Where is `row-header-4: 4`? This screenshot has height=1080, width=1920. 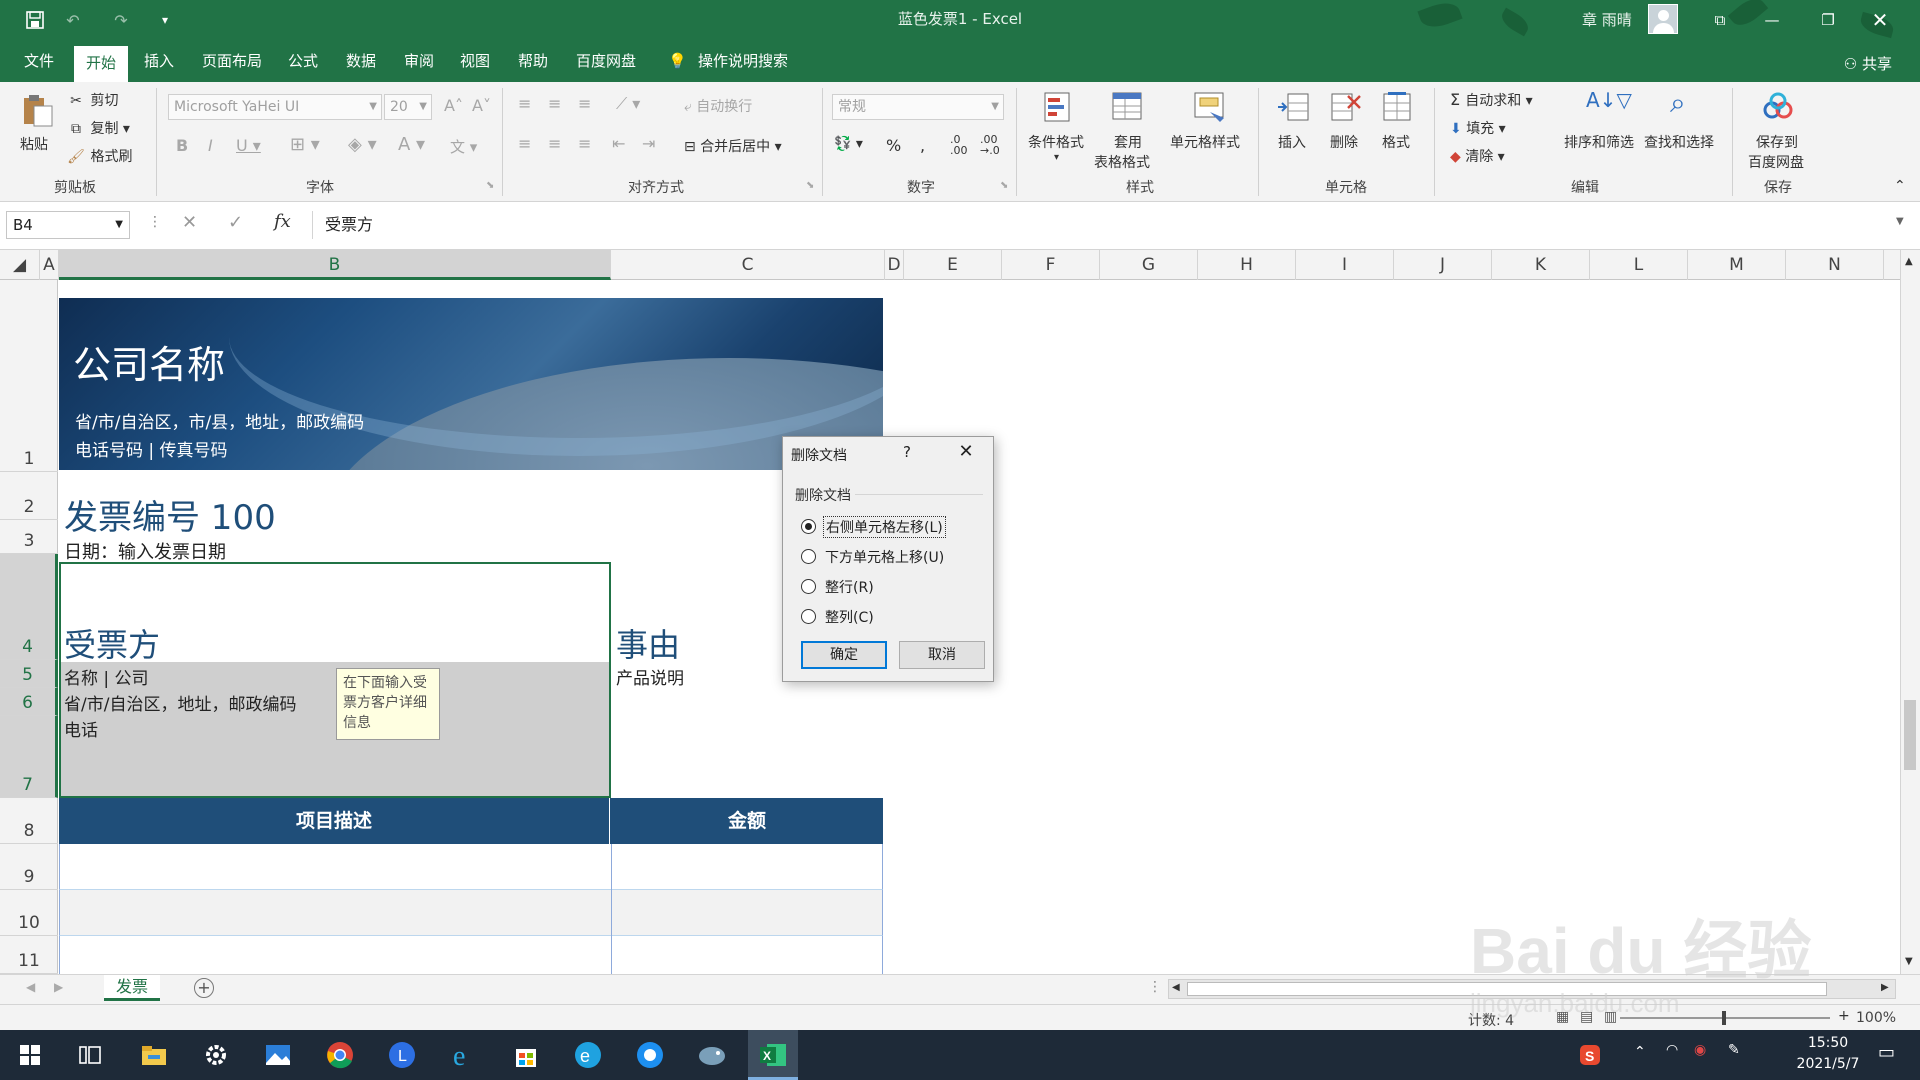
row-header-4: 4 is located at coordinates (29, 607).